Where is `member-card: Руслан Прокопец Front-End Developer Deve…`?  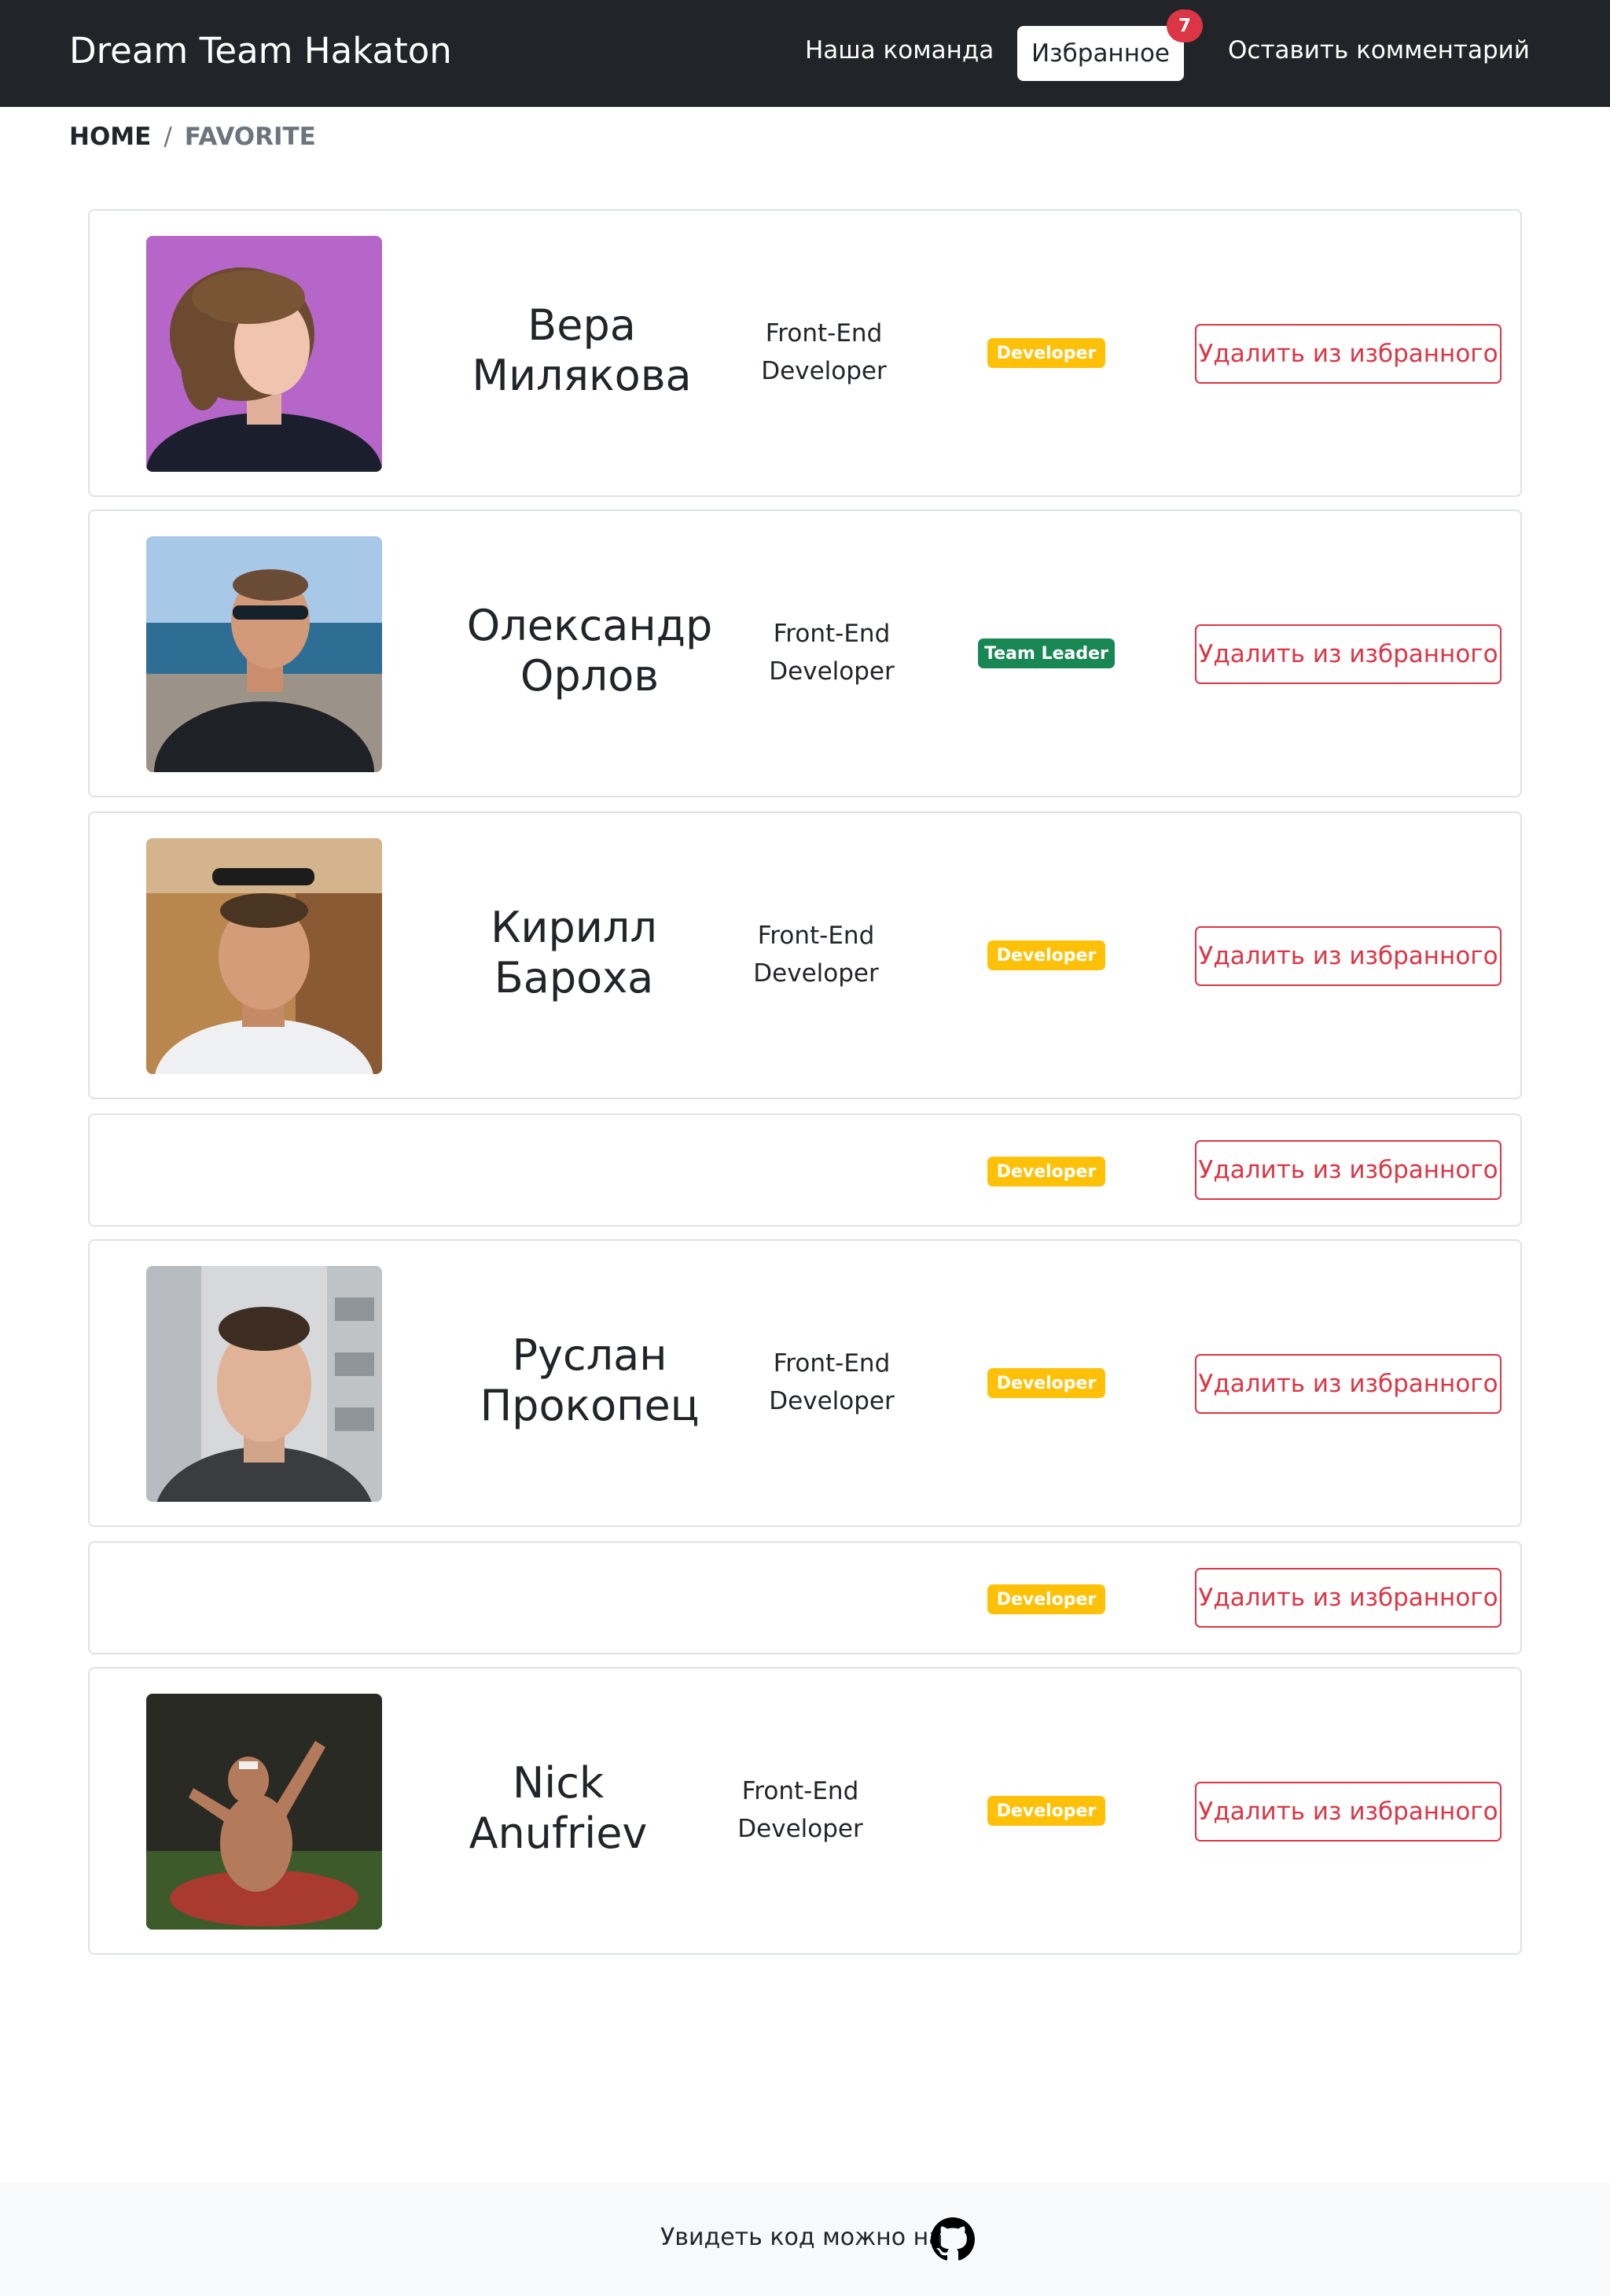
member-card: Руслан Прокопец Front-End Developer Deve… is located at coordinates (805, 1383).